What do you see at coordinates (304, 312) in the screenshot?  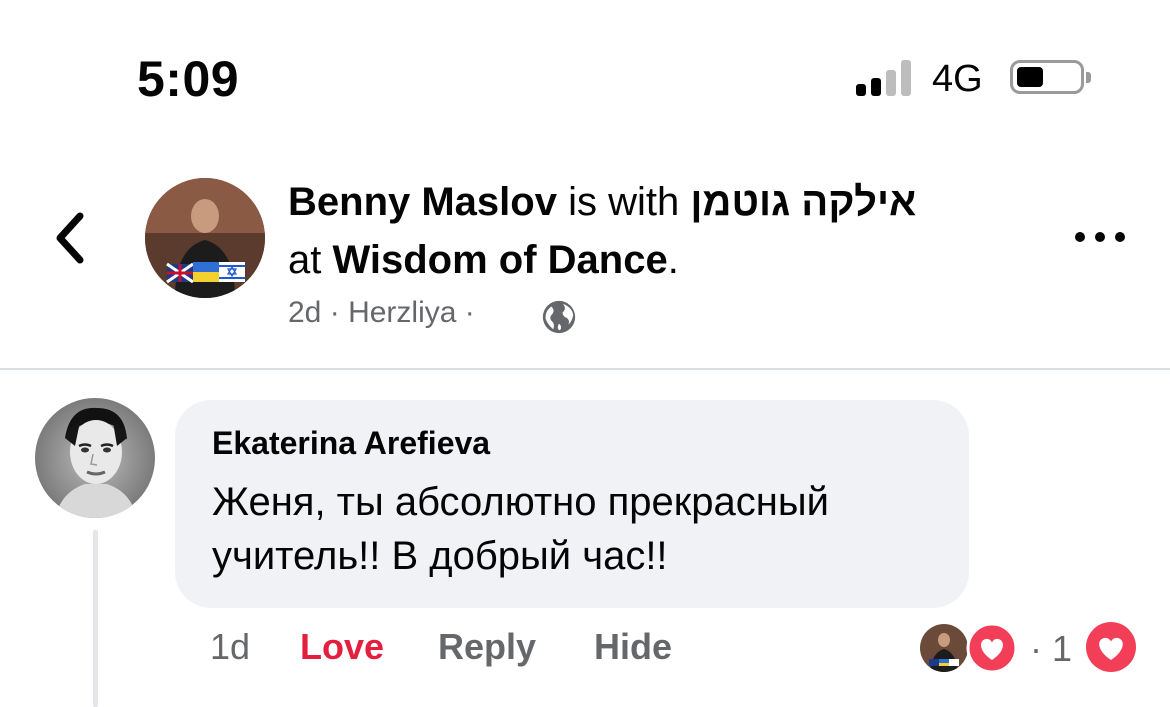 I see `post-age: 2d` at bounding box center [304, 312].